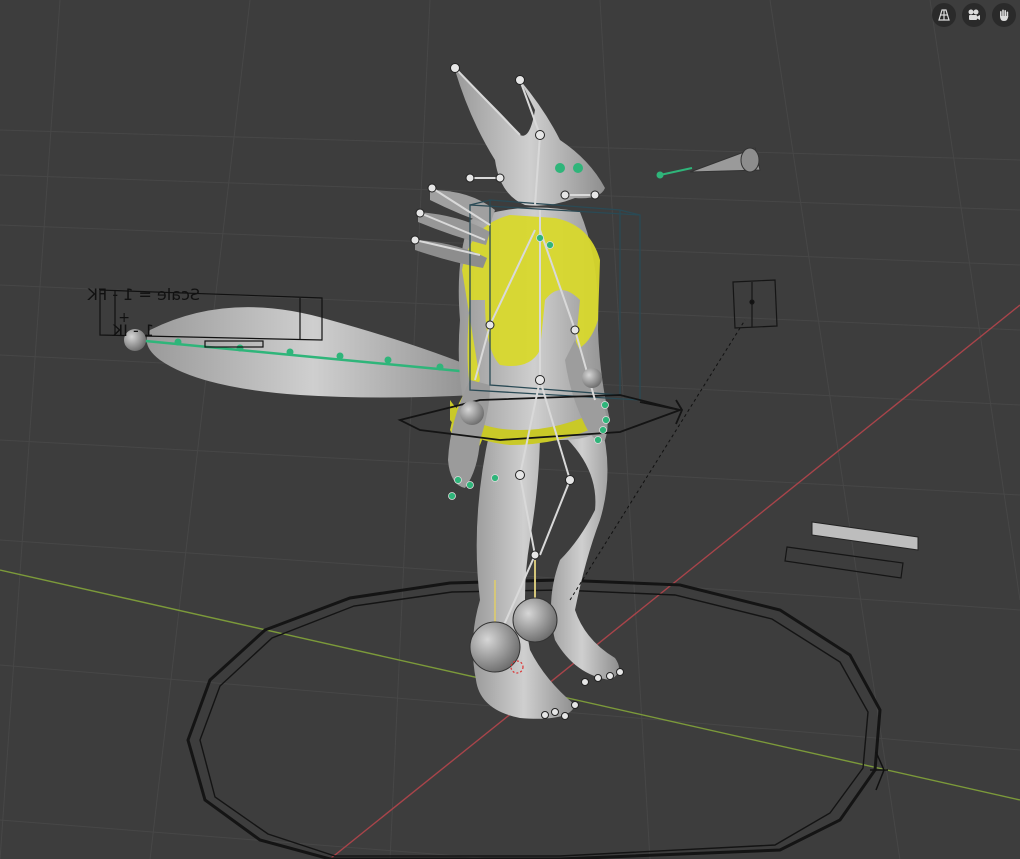 Image resolution: width=1020 pixels, height=859 pixels. What do you see at coordinates (660, 406) in the screenshot?
I see `hip-control-ring-part` at bounding box center [660, 406].